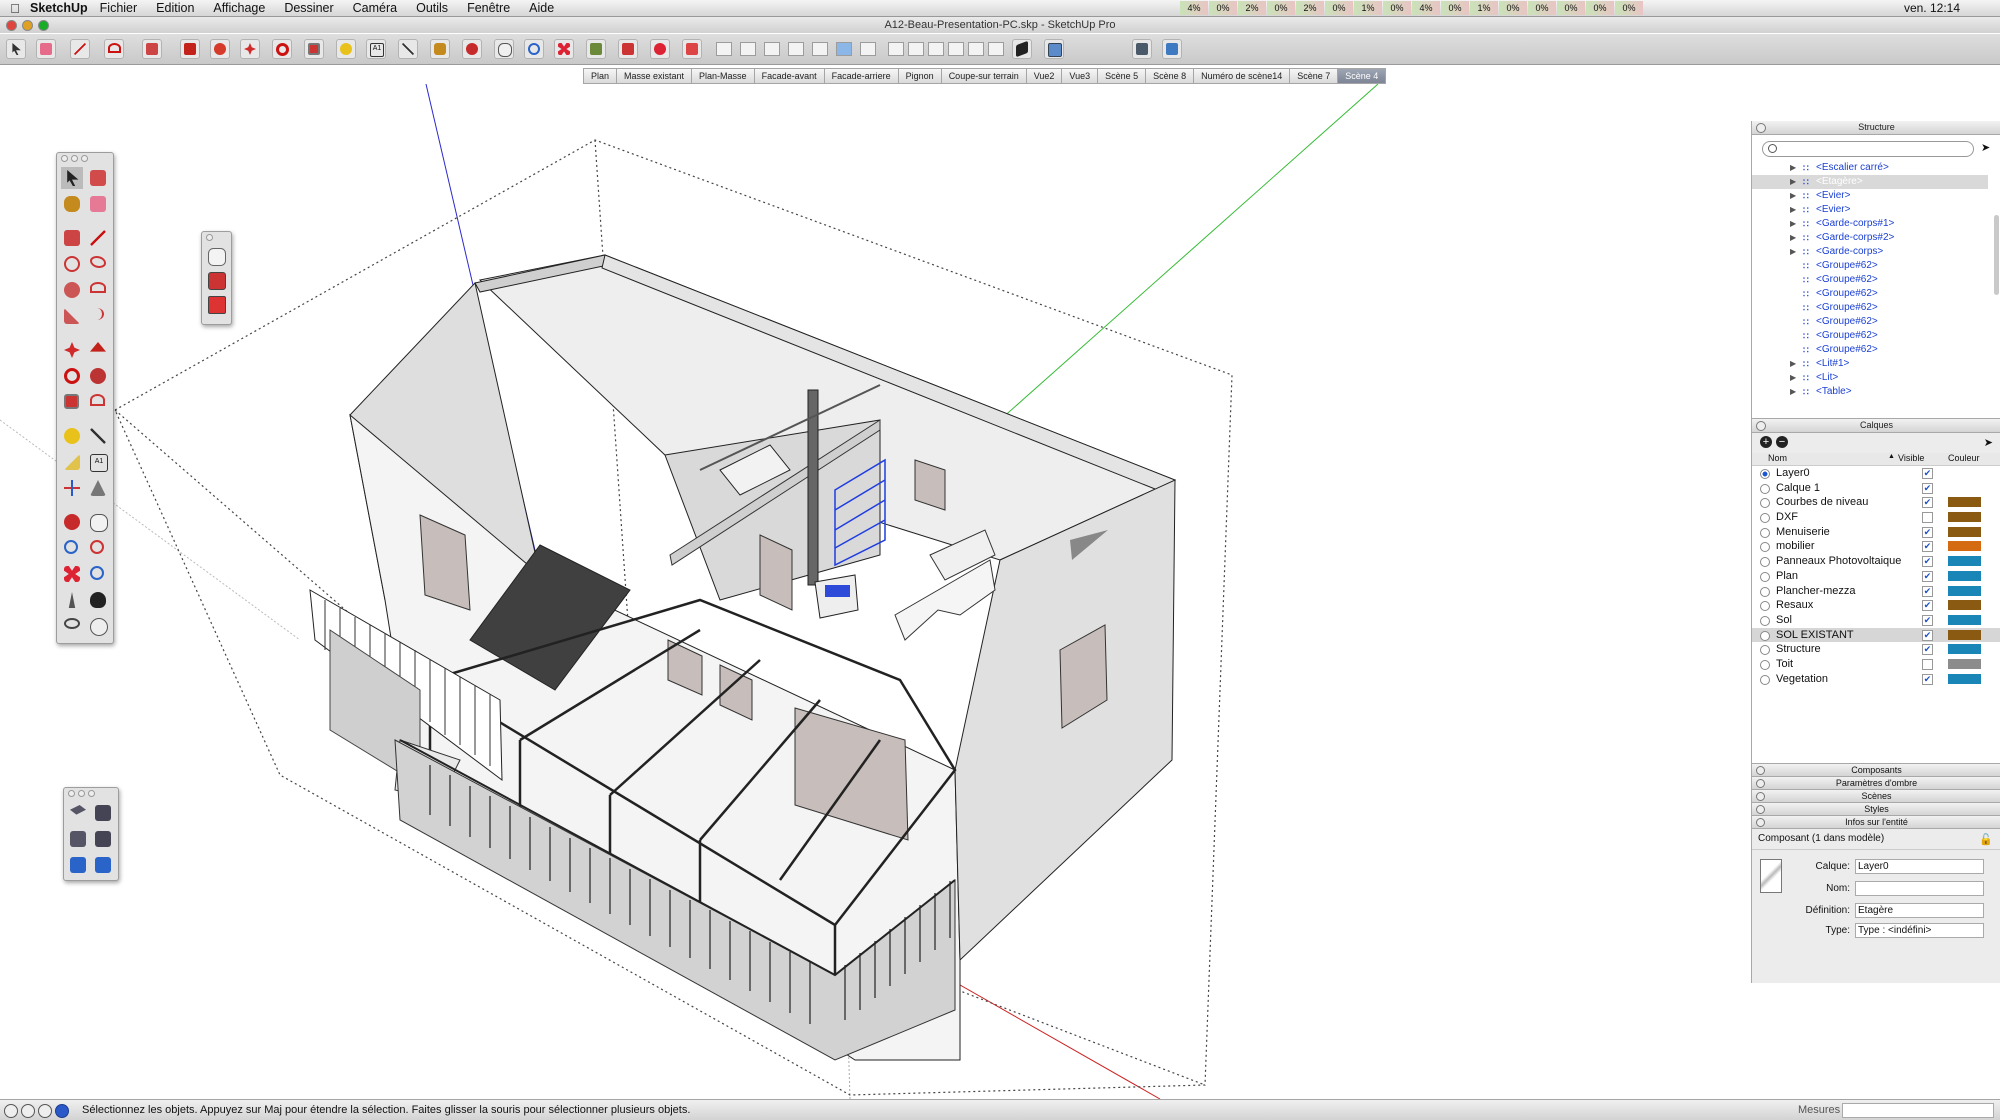 The width and height of the screenshot is (2000, 1120). Describe the element at coordinates (1876, 502) in the screenshot. I see `layer-row: Courbes de niveau ✔` at that location.